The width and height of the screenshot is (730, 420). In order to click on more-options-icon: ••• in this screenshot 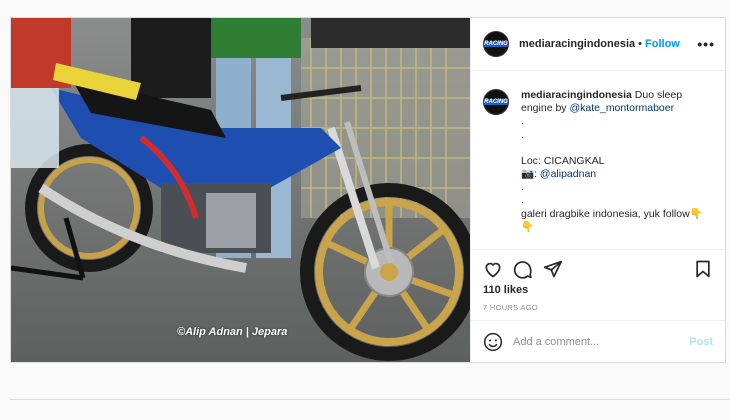, I will do `click(706, 44)`.